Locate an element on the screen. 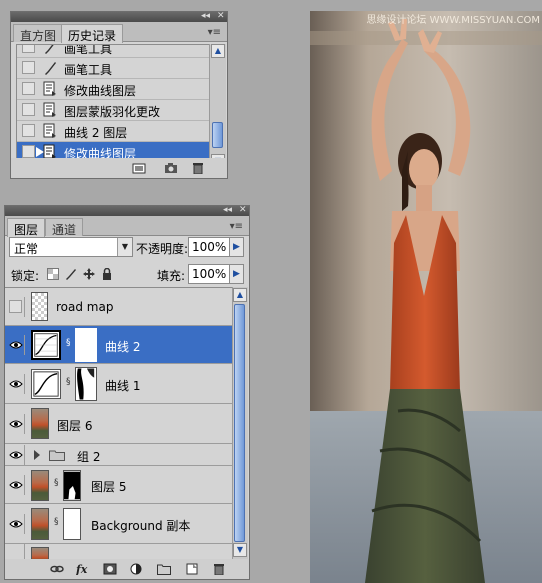 This screenshot has width=542, height=583. new-group-icon is located at coordinates (164, 569).